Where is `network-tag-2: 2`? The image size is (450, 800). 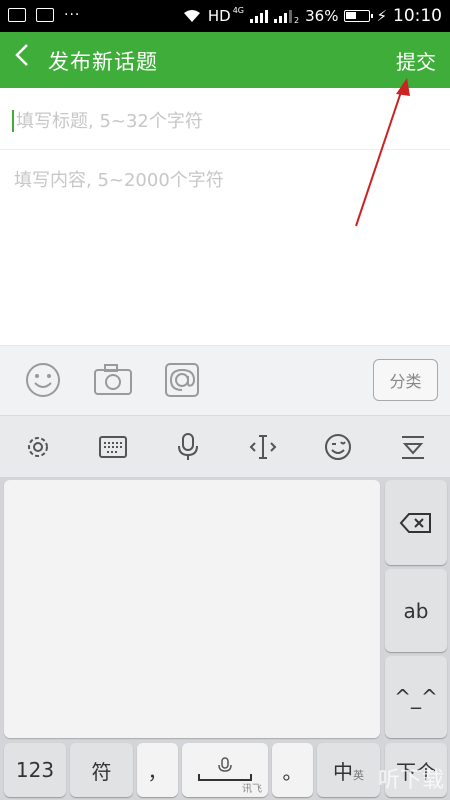 network-tag-2: 2 is located at coordinates (297, 20).